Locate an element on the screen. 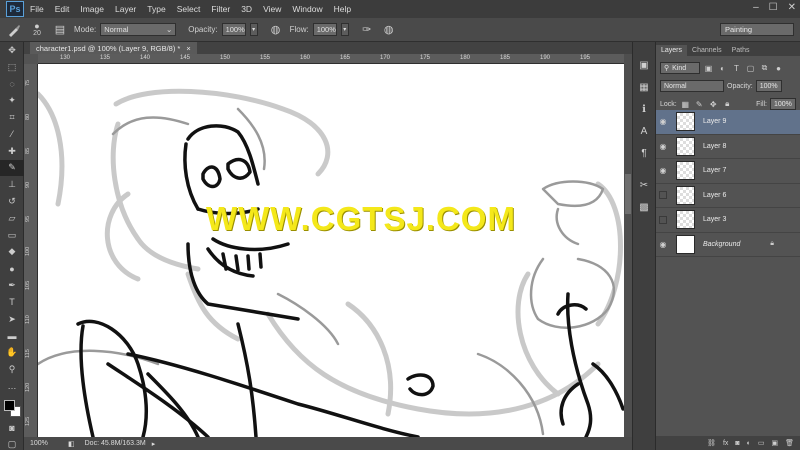 The height and width of the screenshot is (450, 800). opacity-dropdown: ▾ is located at coordinates (253, 29).